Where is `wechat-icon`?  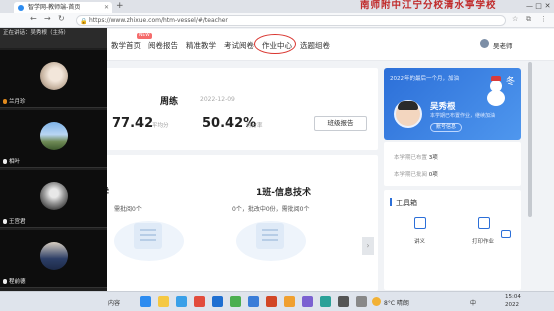 wechat-icon is located at coordinates (235, 301).